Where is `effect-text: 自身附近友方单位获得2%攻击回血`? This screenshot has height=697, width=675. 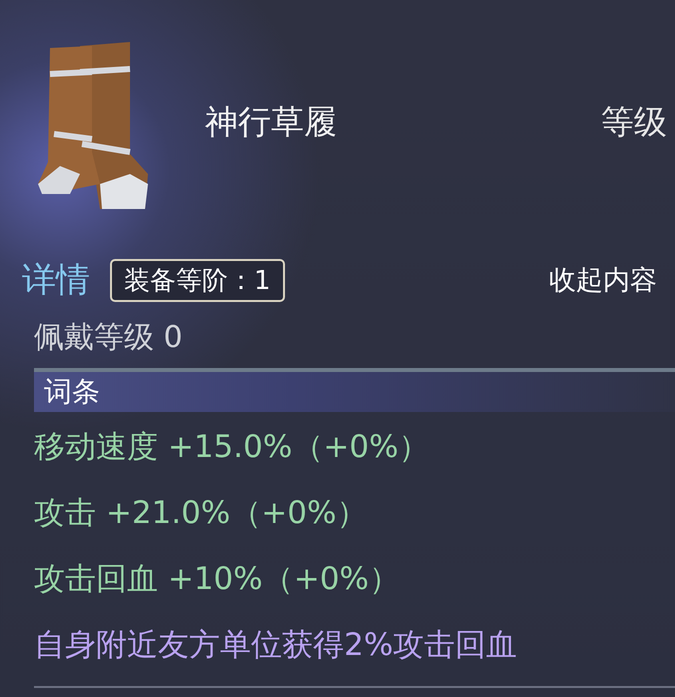
effect-text: 自身附近友方单位获得2%攻击回血 is located at coordinates (275, 645).